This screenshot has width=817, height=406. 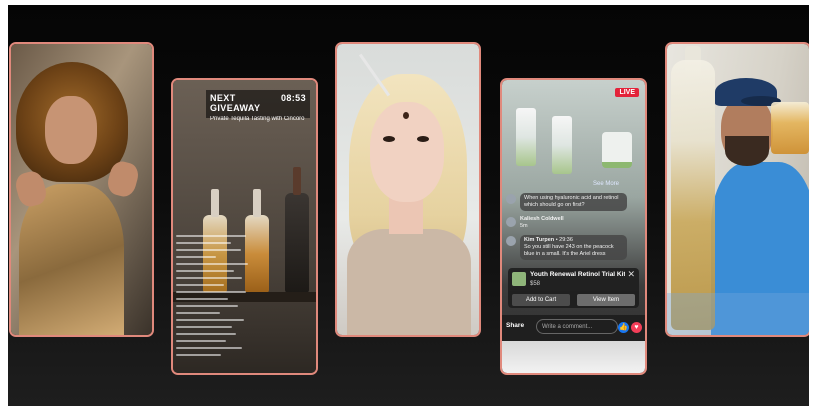 What do you see at coordinates (606, 300) in the screenshot?
I see `view-item-button: View Item` at bounding box center [606, 300].